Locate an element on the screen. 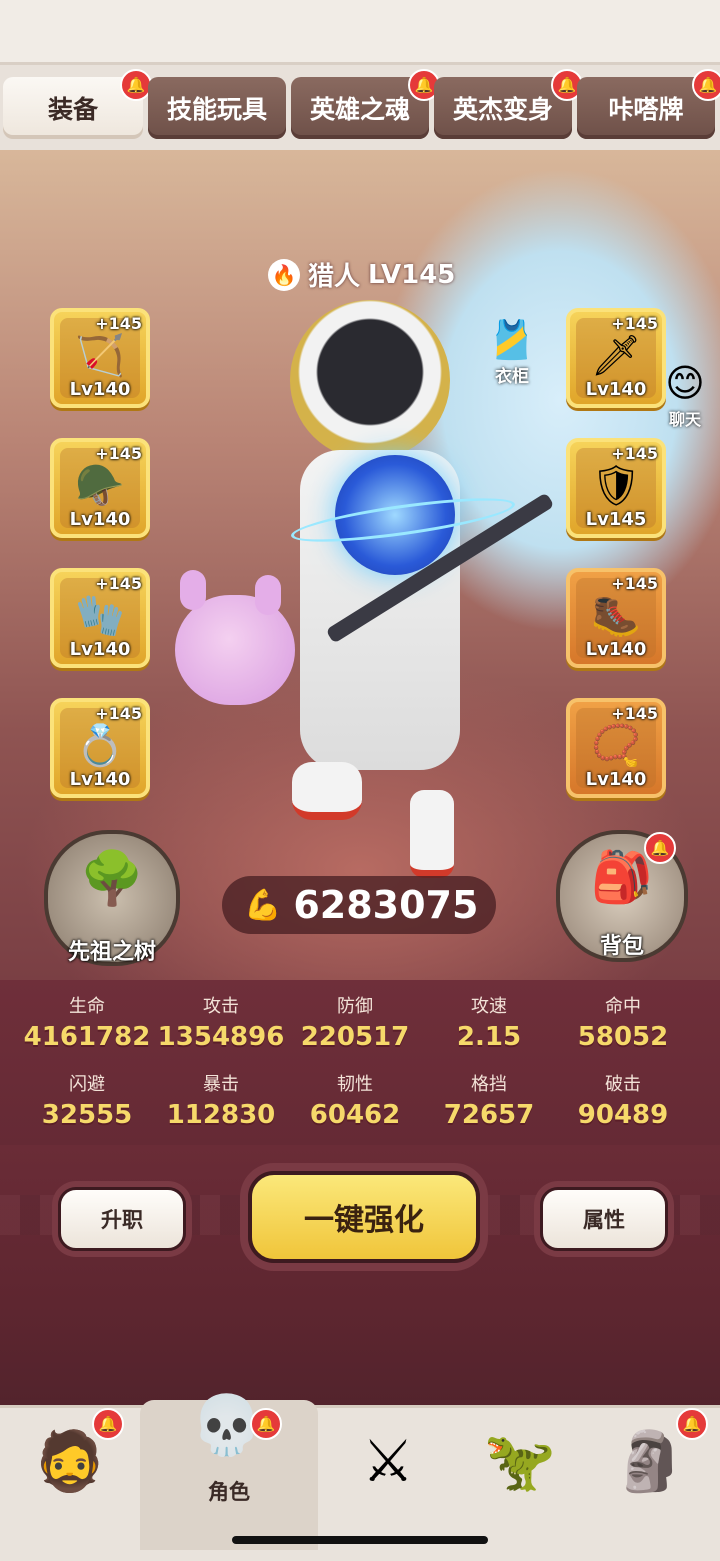  nav-dino: 🦖 is located at coordinates (520, 1471).